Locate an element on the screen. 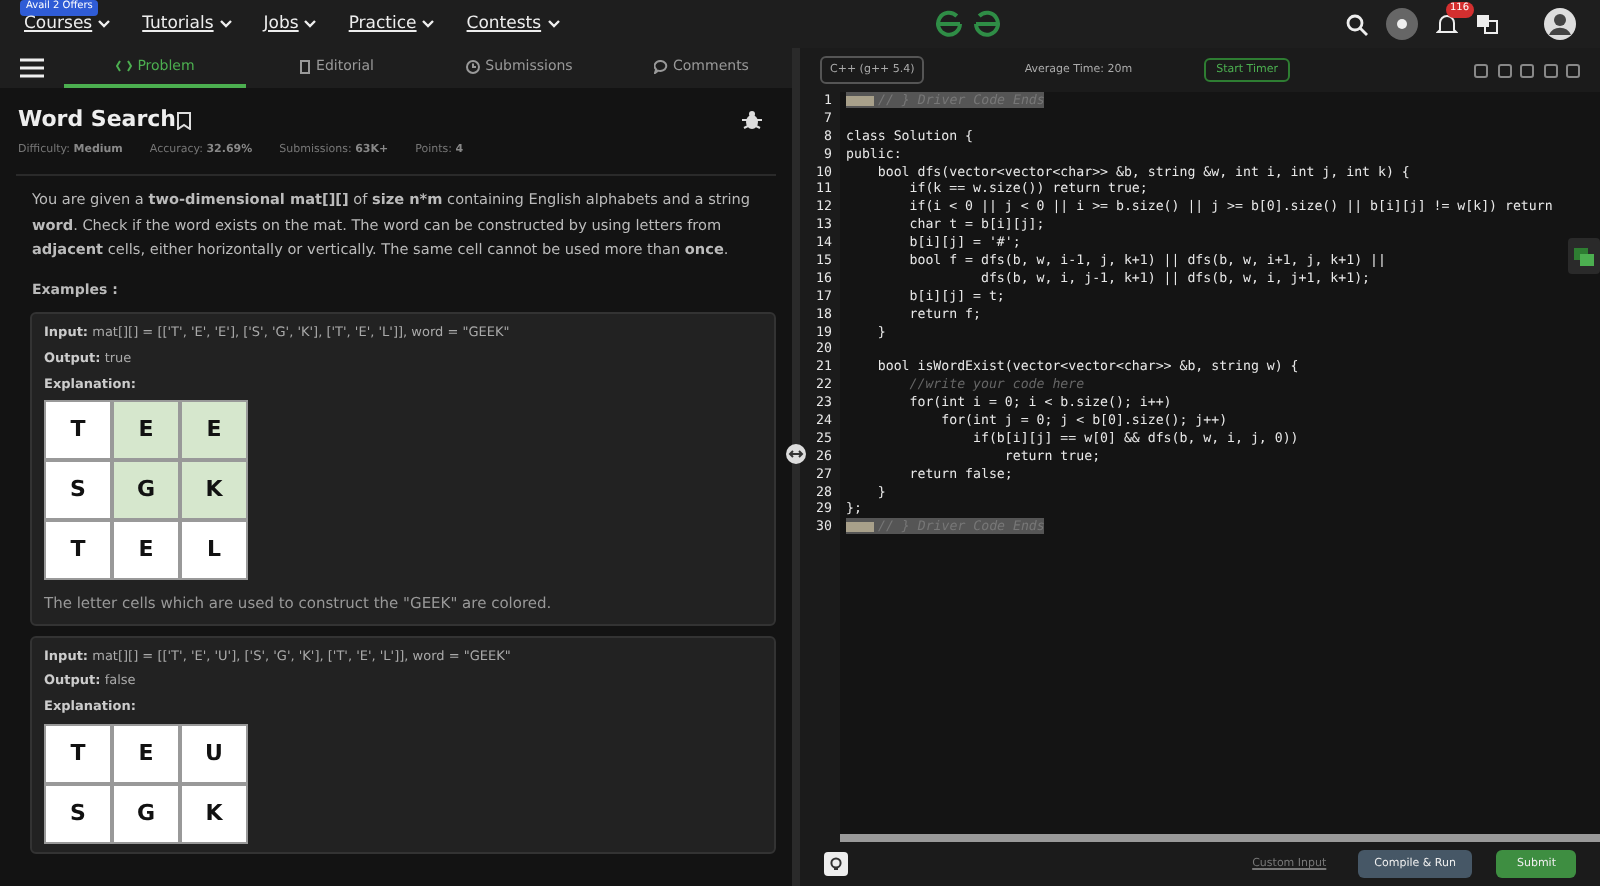  chat-icon is located at coordinates (660, 66).